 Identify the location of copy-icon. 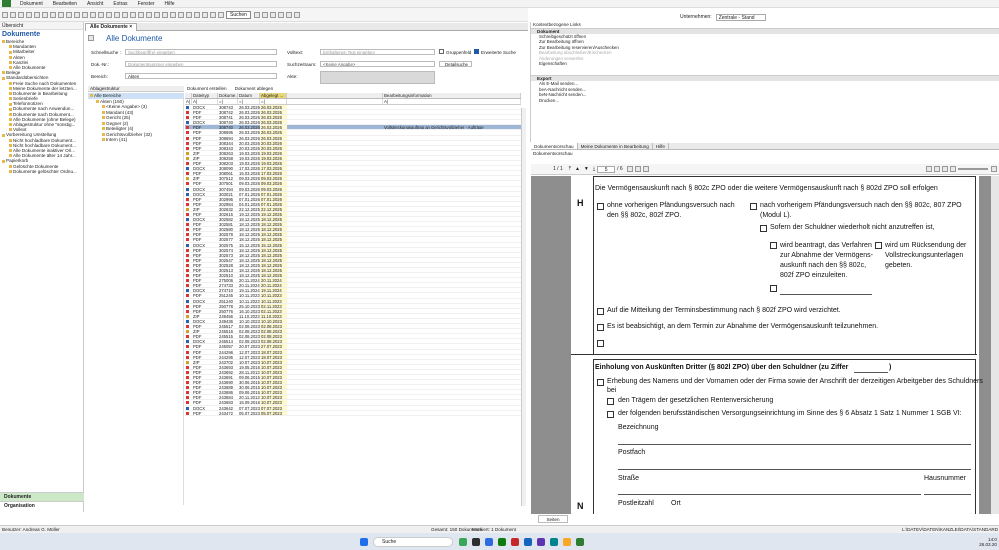
(45, 14).